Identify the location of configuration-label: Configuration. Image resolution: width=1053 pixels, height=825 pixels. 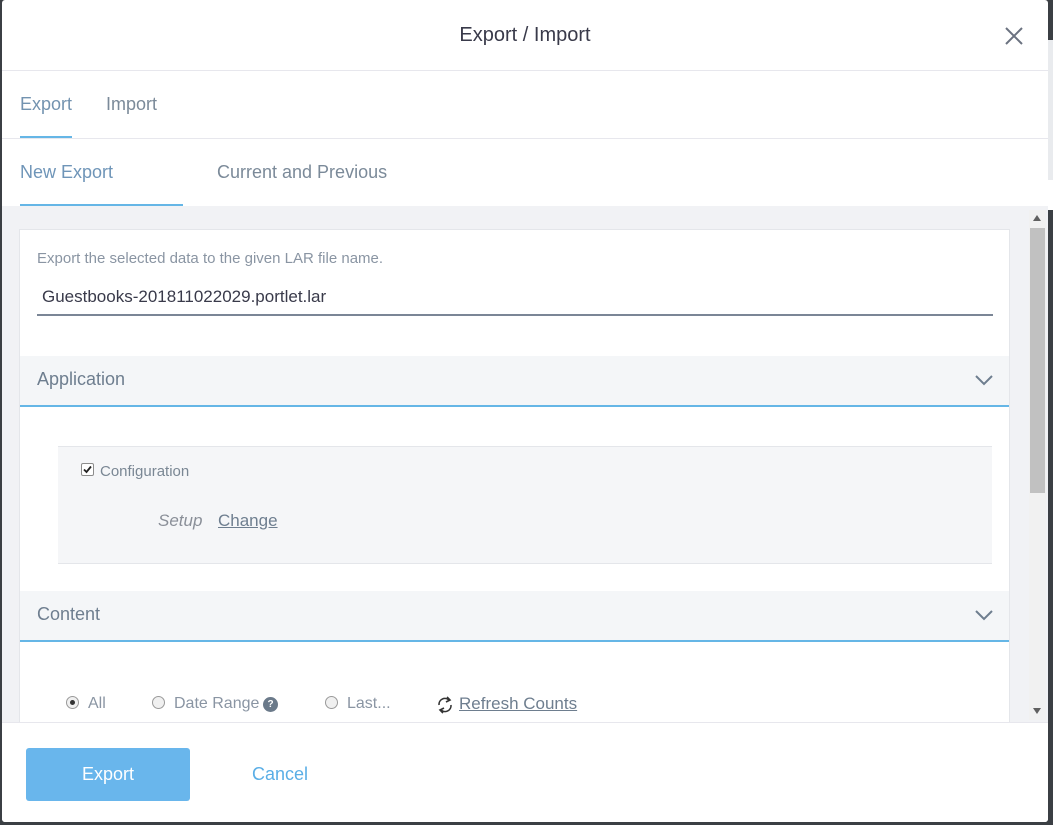
(145, 471).